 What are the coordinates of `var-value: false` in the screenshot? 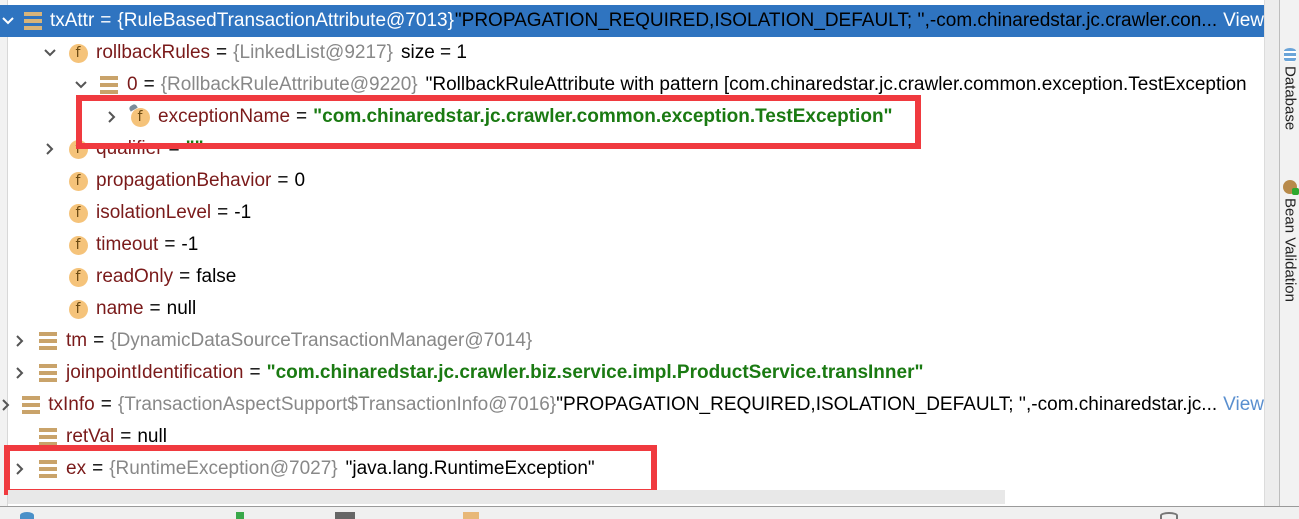 It's located at (216, 276).